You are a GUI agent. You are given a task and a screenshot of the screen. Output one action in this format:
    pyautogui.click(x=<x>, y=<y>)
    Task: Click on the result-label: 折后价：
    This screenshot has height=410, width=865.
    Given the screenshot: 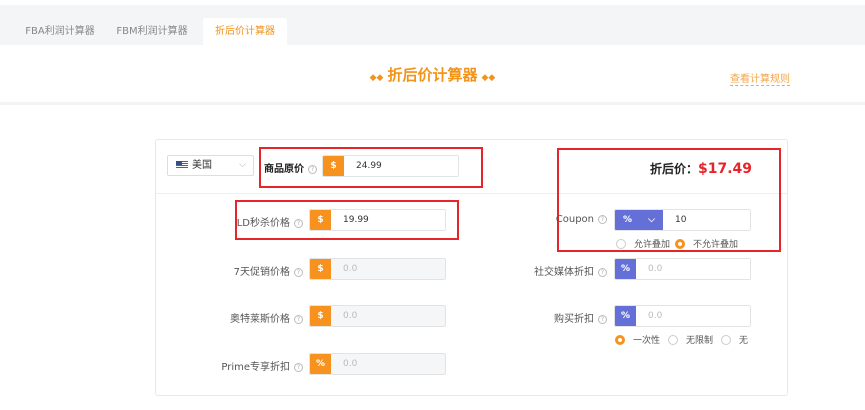 What is the action you would take?
    pyautogui.click(x=673, y=169)
    